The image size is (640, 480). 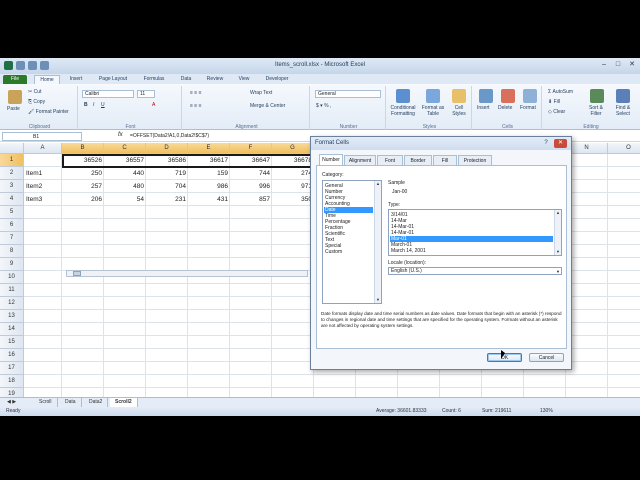 I want to click on category-scrollbar: ▲ ▼, so click(x=377, y=242).